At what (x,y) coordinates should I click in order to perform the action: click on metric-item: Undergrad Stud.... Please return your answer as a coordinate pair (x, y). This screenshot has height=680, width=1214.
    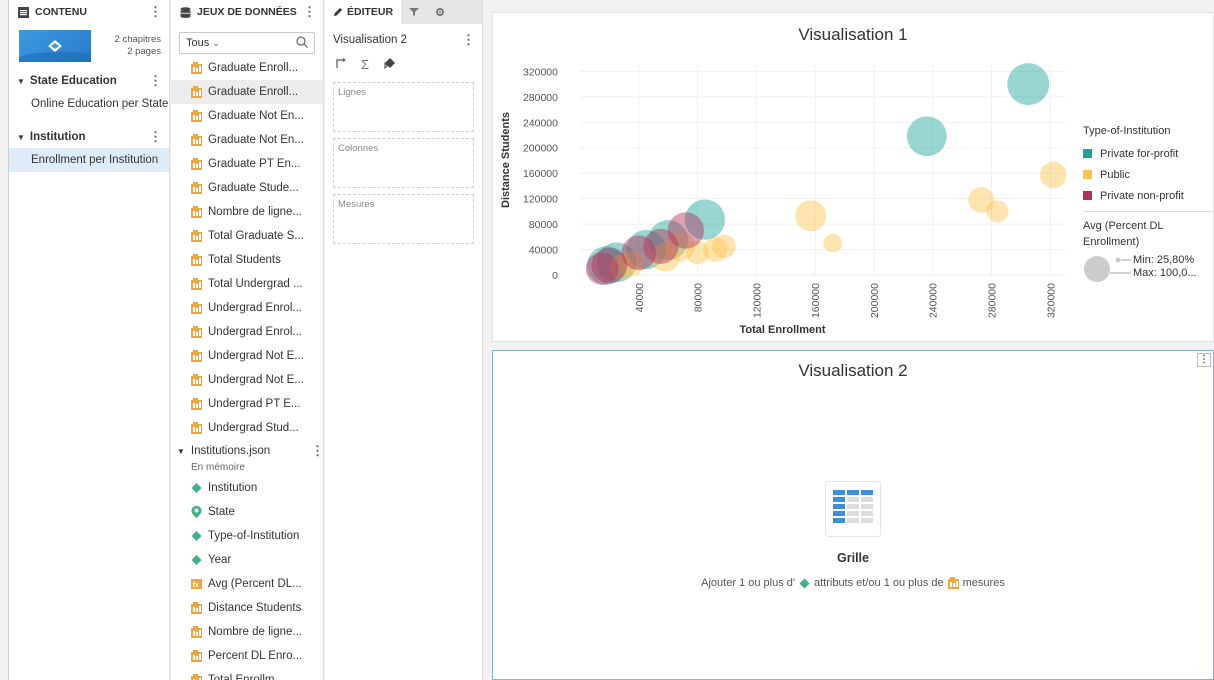
    Looking at the image, I should click on (247, 428).